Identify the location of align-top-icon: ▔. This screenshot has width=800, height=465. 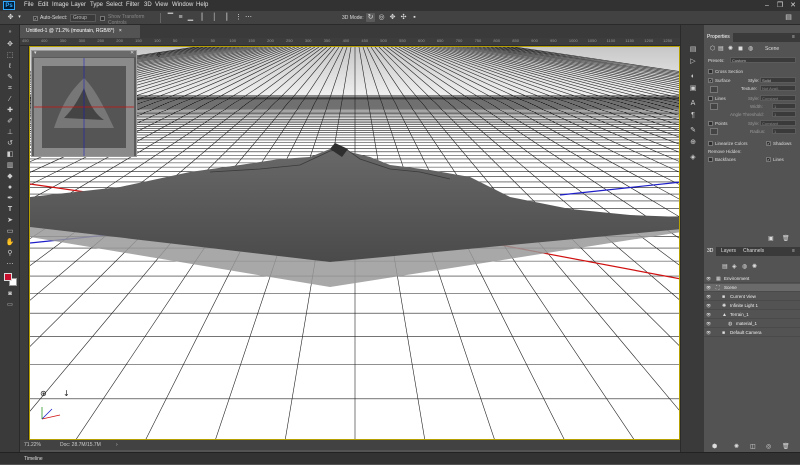
(170, 17).